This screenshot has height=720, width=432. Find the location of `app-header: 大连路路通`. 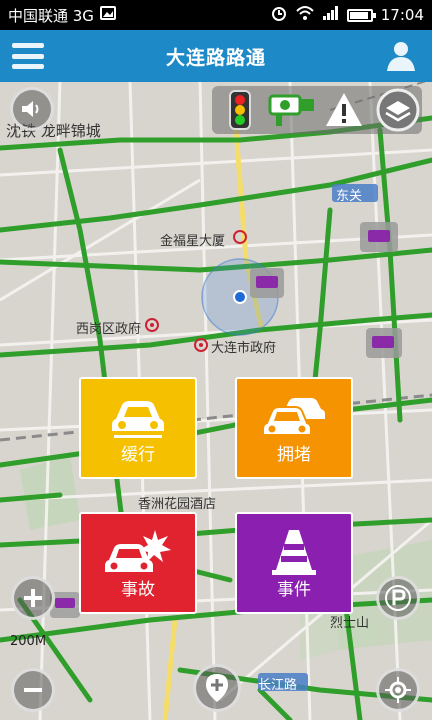

app-header: 大连路路通 is located at coordinates (216, 56).